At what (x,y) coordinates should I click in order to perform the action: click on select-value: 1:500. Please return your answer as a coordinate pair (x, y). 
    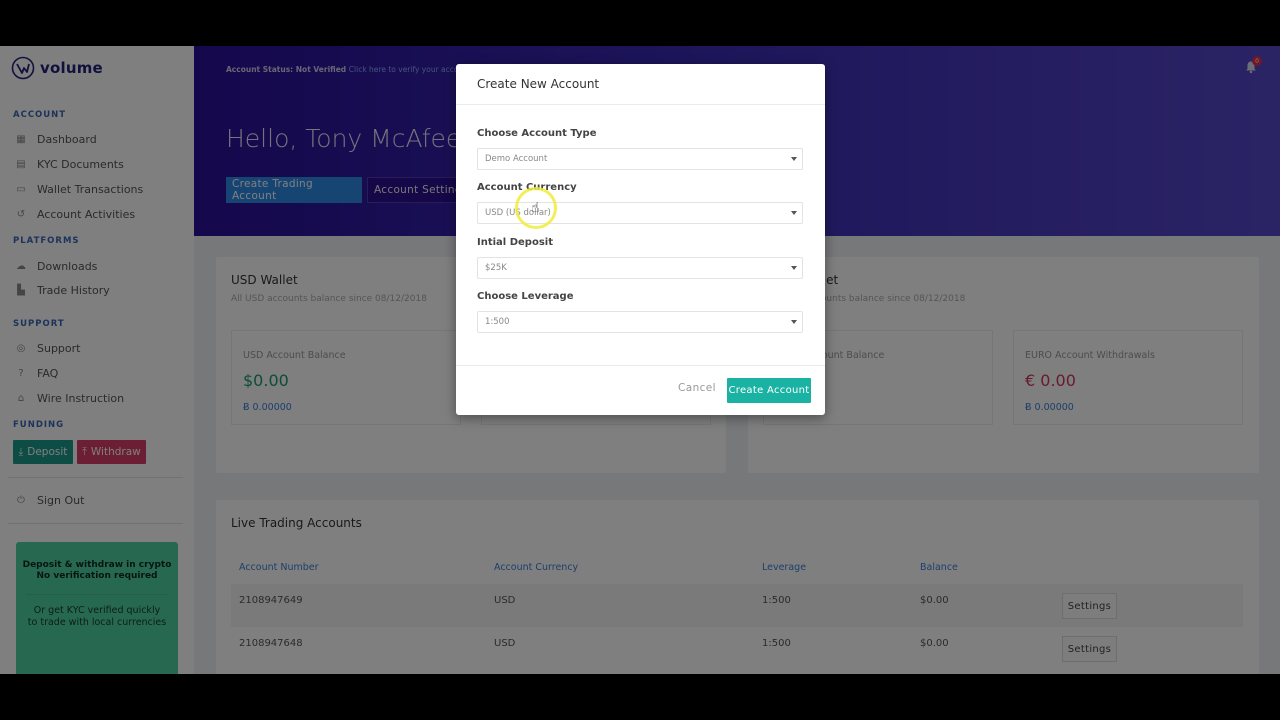
    Looking at the image, I should click on (497, 322).